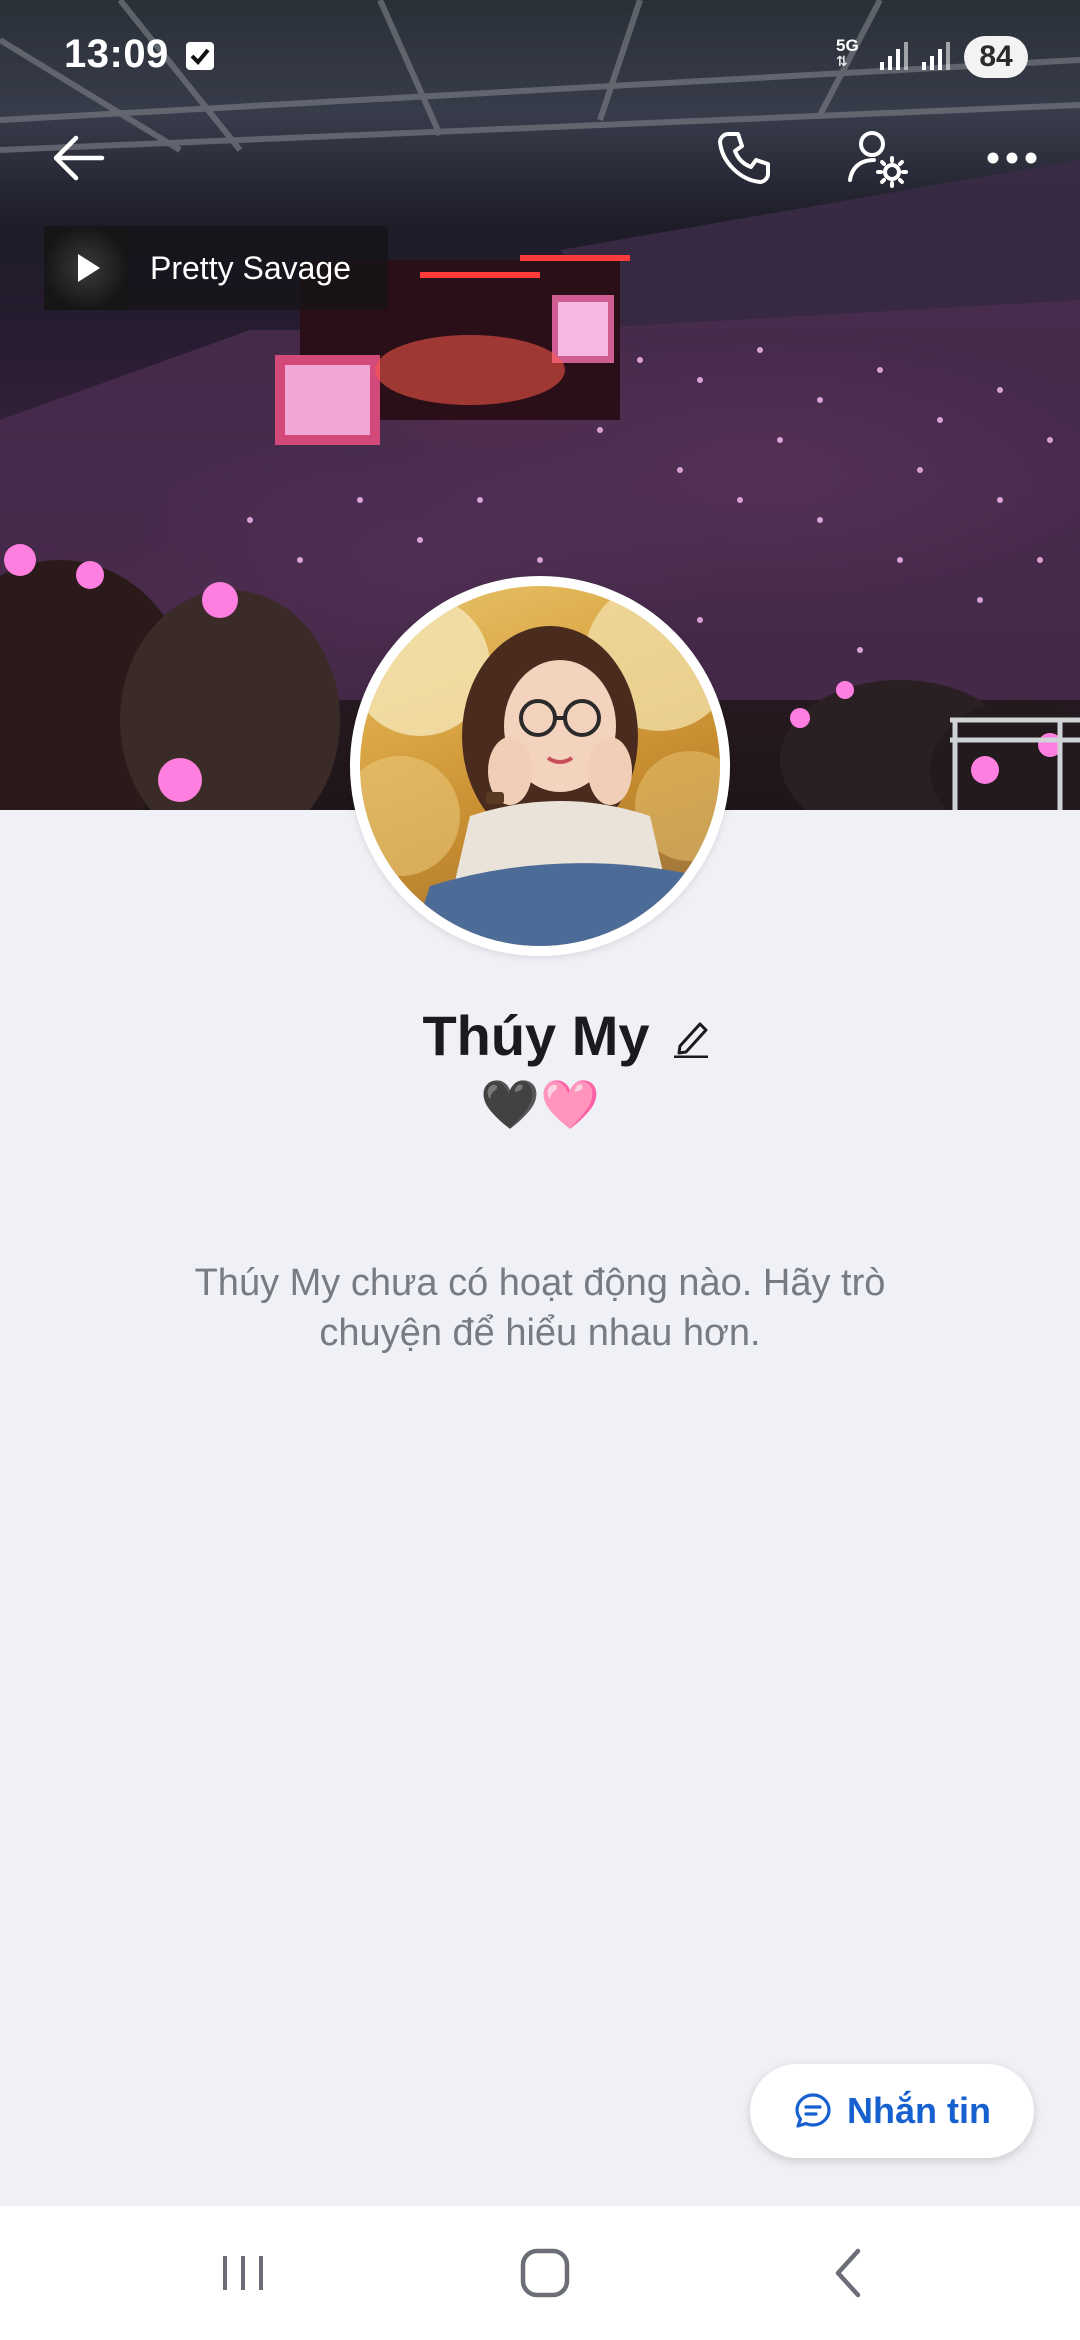 This screenshot has height=2340, width=1080. I want to click on home-button, so click(545, 2273).